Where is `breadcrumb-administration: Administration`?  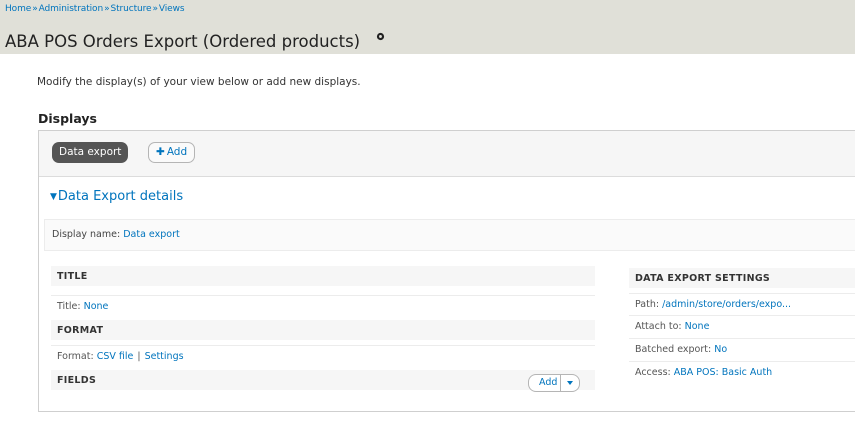
breadcrumb-administration: Administration is located at coordinates (71, 9).